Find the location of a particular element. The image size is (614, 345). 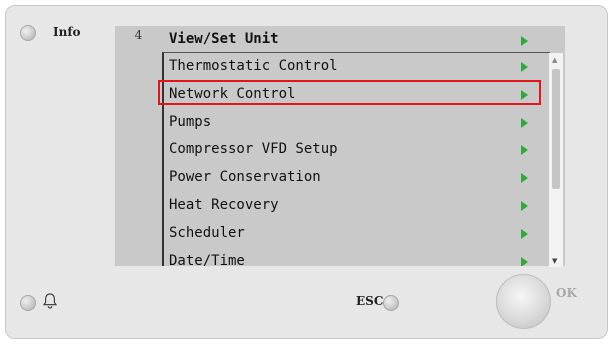

scrollbar: ▲ ▼ is located at coordinates (556, 160).